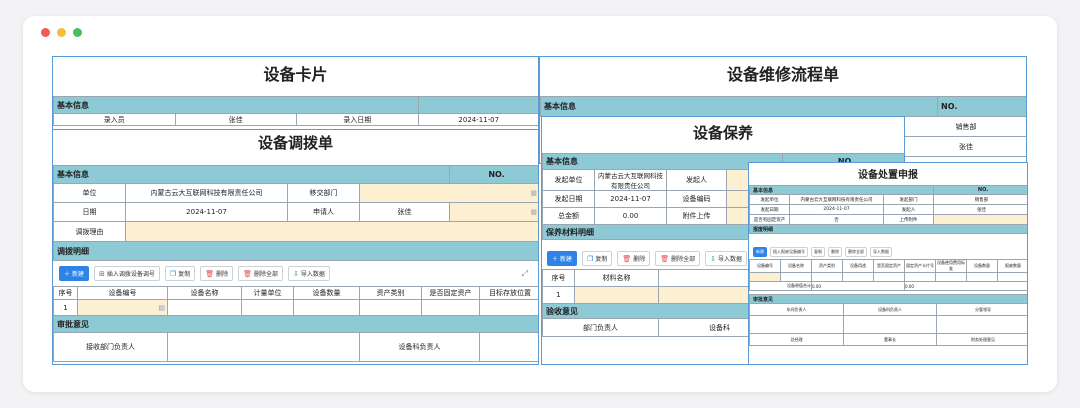 The width and height of the screenshot is (1080, 408). What do you see at coordinates (206, 193) in the screenshot?
I see `unit-value: 内蒙古云大互联网科技有限责任公司` at bounding box center [206, 193].